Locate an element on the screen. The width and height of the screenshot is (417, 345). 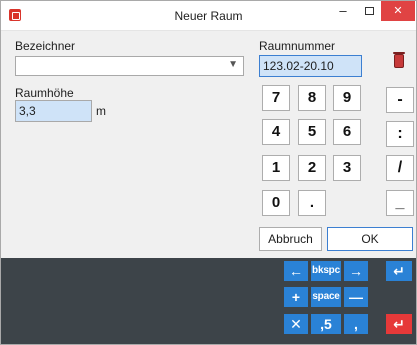
bezeichner-combobox: ▼ is located at coordinates (129, 66).